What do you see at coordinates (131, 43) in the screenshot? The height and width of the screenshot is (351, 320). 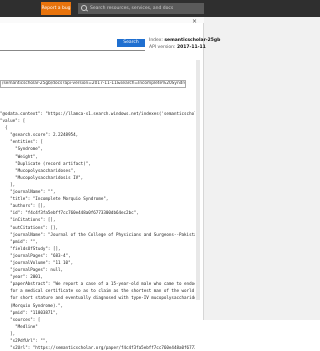 I see `search-button: Search` at bounding box center [131, 43].